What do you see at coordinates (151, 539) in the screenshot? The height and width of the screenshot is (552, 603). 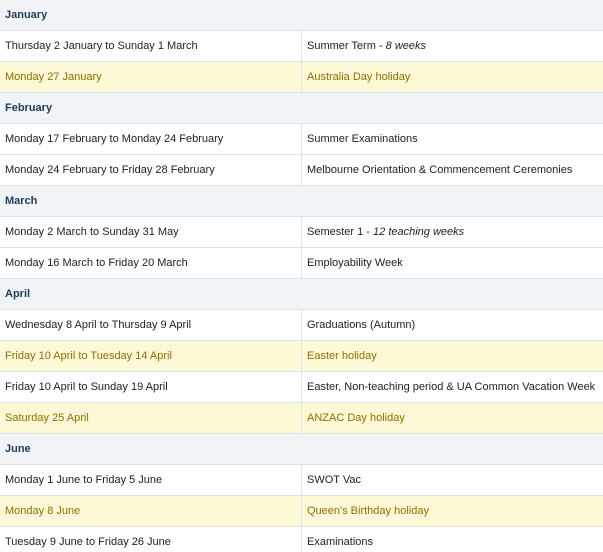 I see `date-range-cell: Tuesday 9 June to Friday 26 June` at bounding box center [151, 539].